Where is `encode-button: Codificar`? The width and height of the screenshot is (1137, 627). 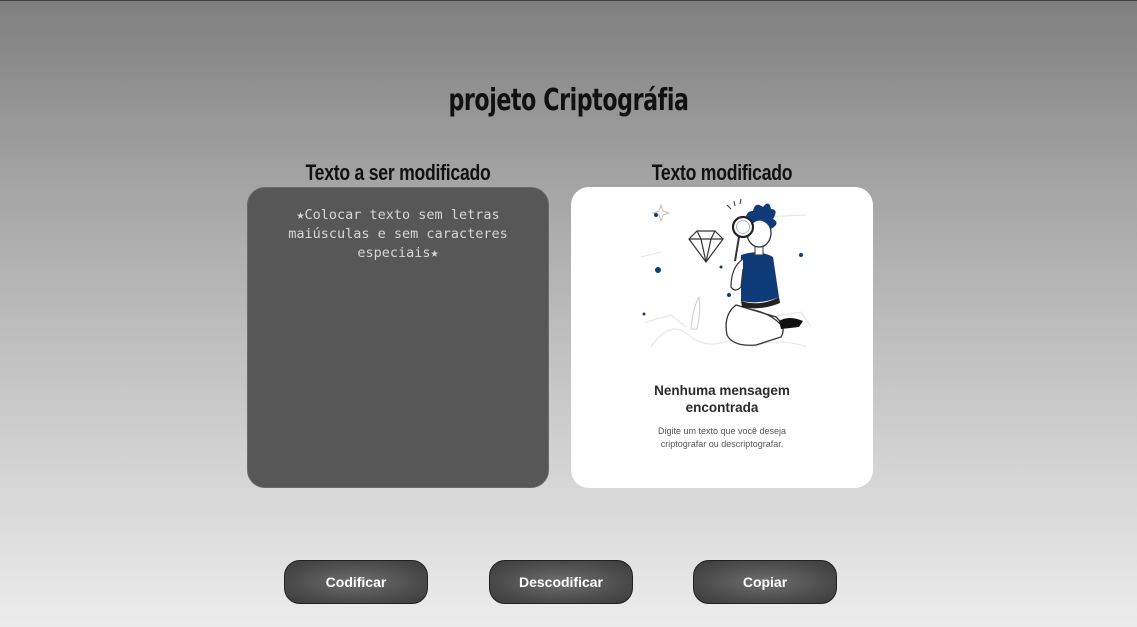
encode-button: Codificar is located at coordinates (356, 582).